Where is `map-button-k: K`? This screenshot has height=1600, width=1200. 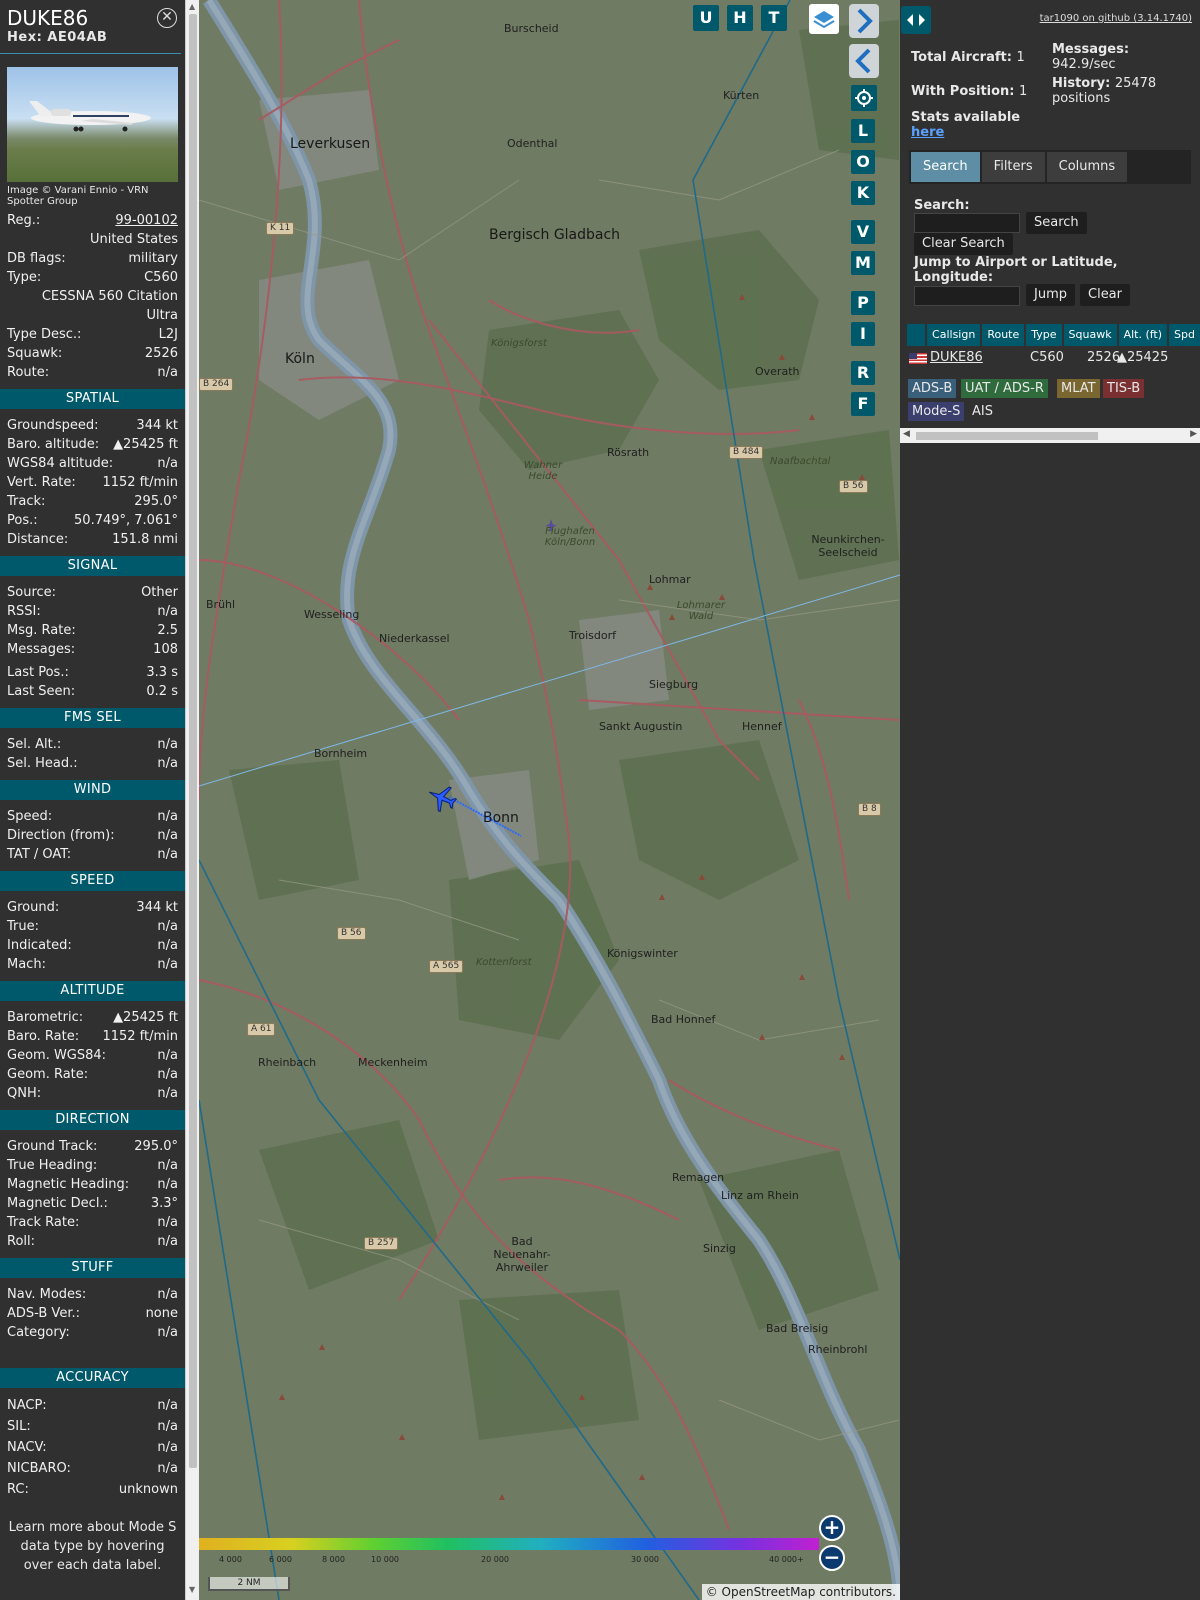
map-button-k: K is located at coordinates (863, 193).